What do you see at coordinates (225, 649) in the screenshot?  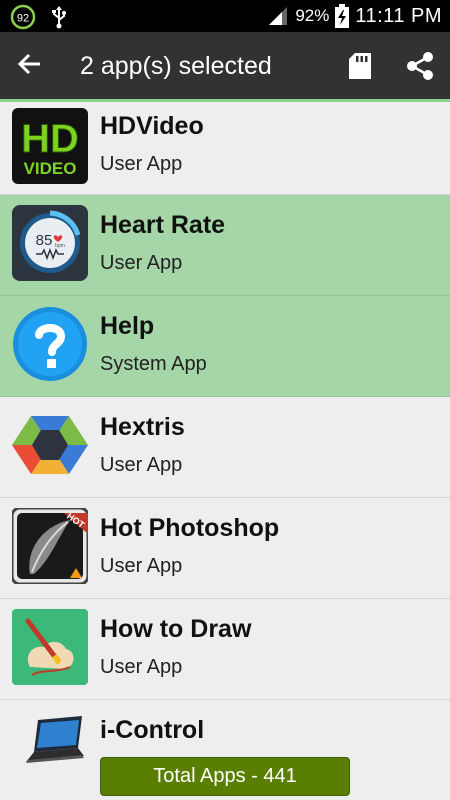 I see `list-item: How to Draw User App` at bounding box center [225, 649].